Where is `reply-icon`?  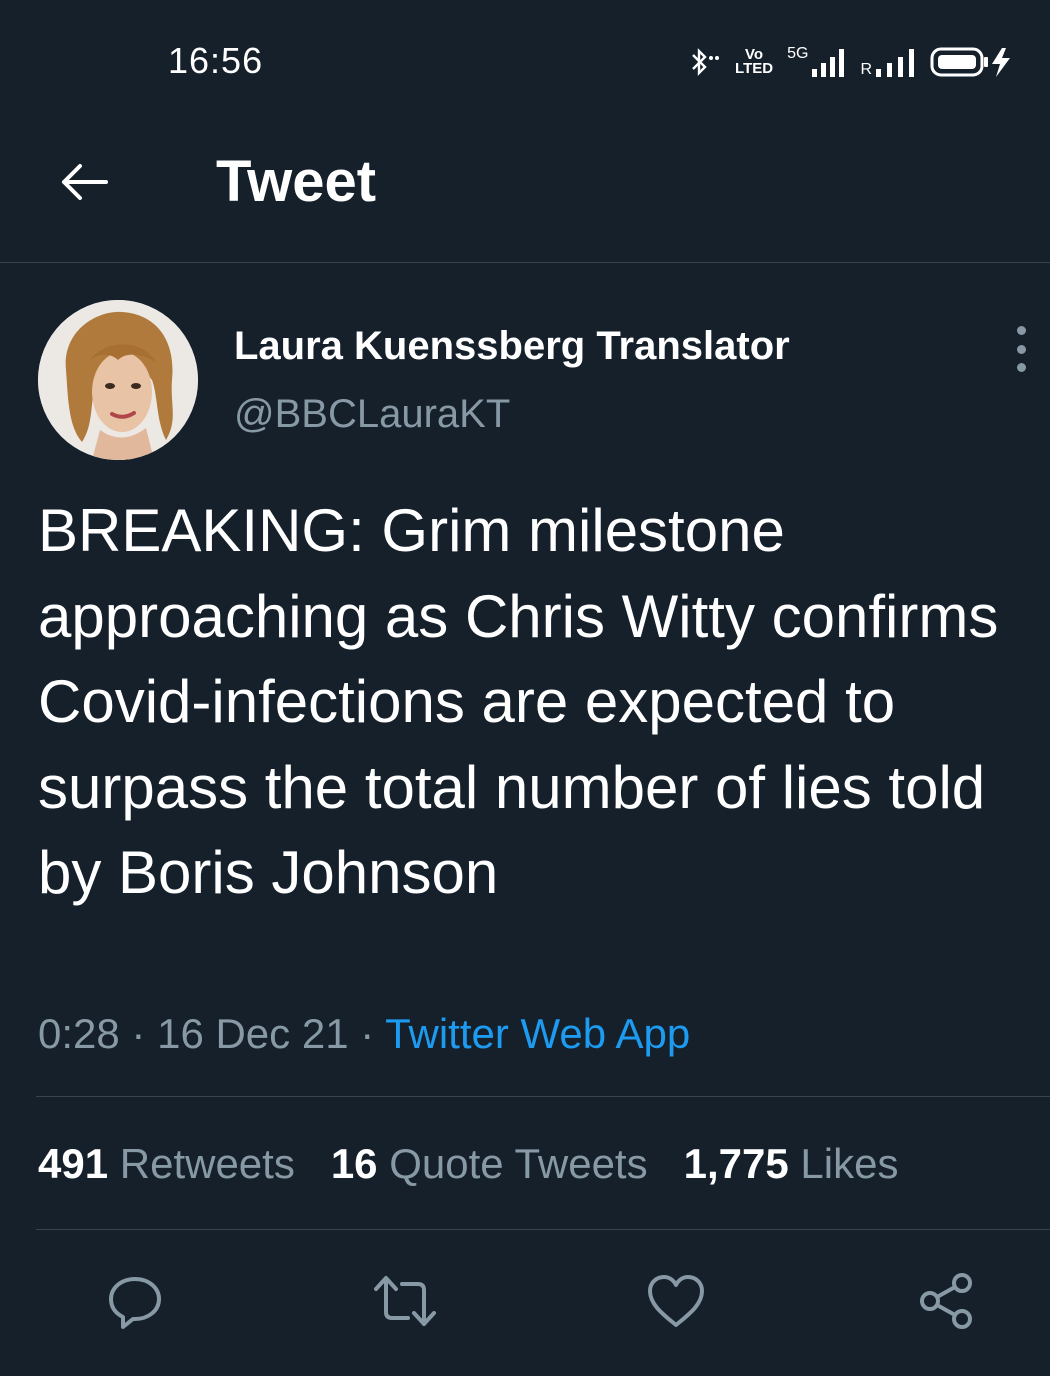
reply-icon is located at coordinates (135, 1303).